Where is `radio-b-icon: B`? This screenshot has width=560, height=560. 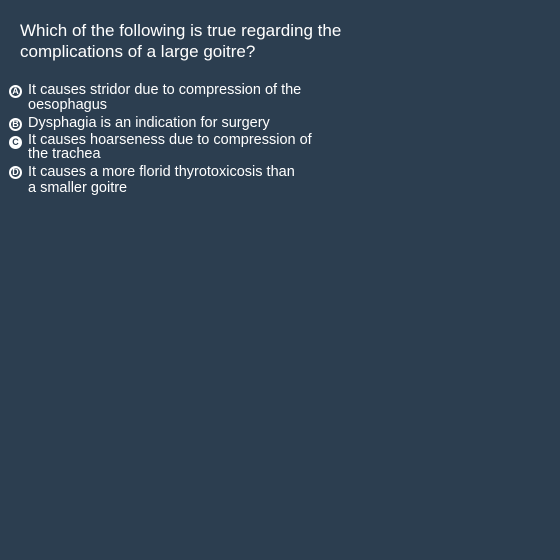
radio-b-icon: B is located at coordinates (15, 124).